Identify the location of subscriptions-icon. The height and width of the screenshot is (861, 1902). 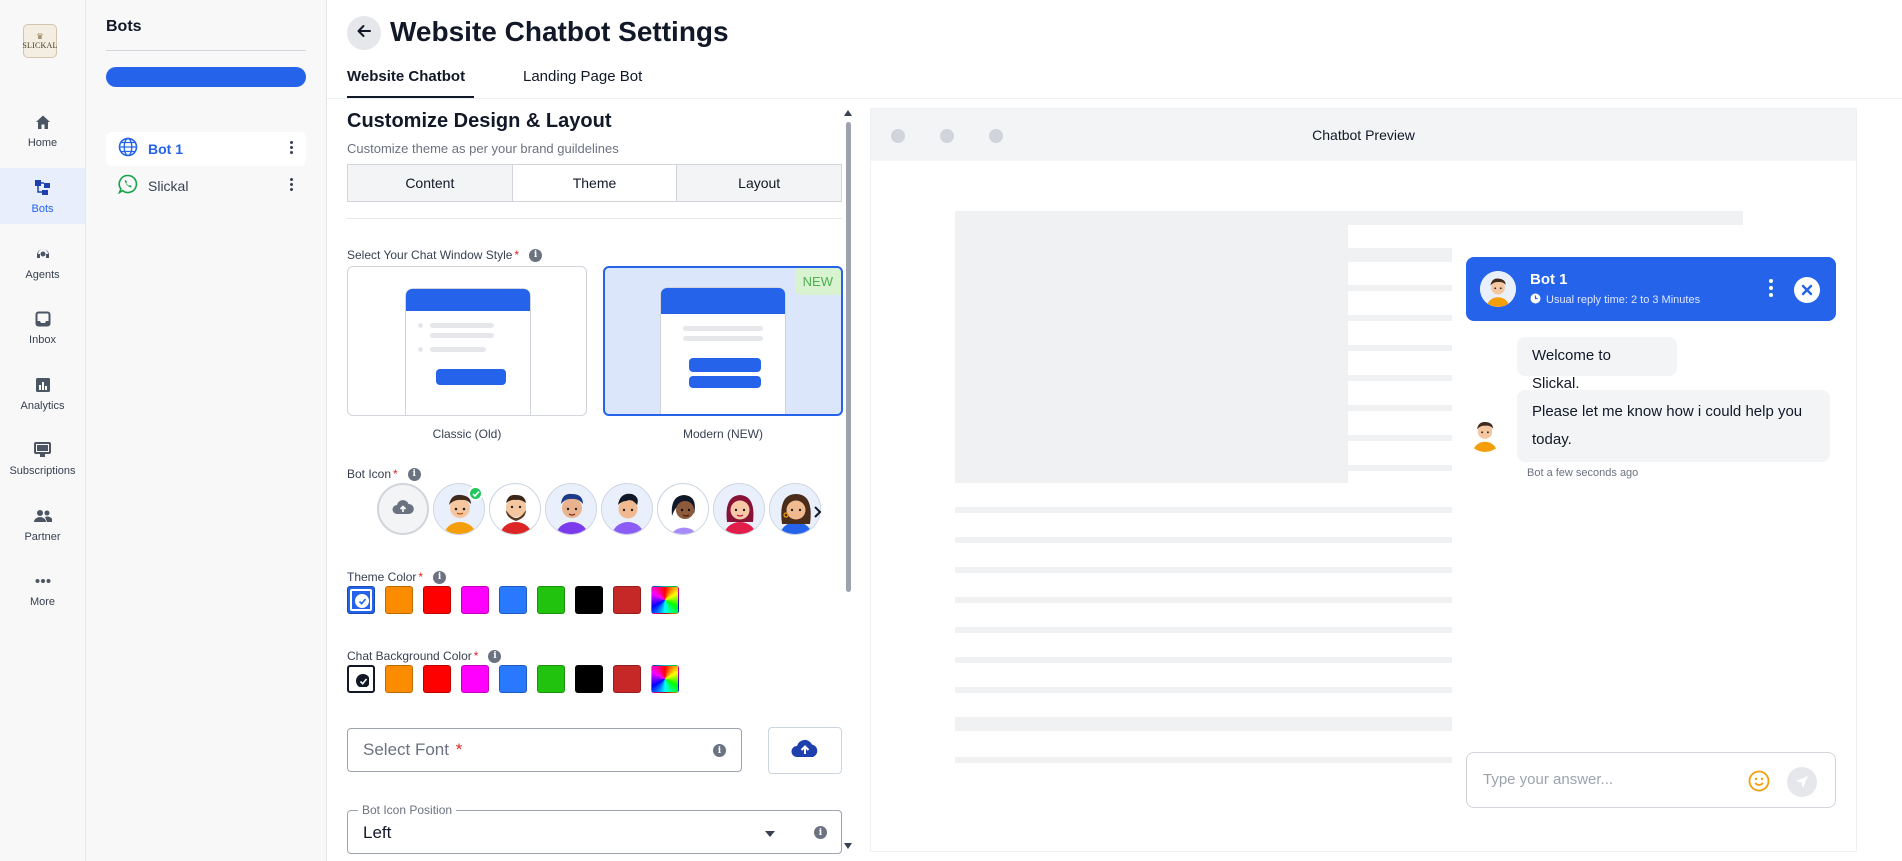
(43, 450).